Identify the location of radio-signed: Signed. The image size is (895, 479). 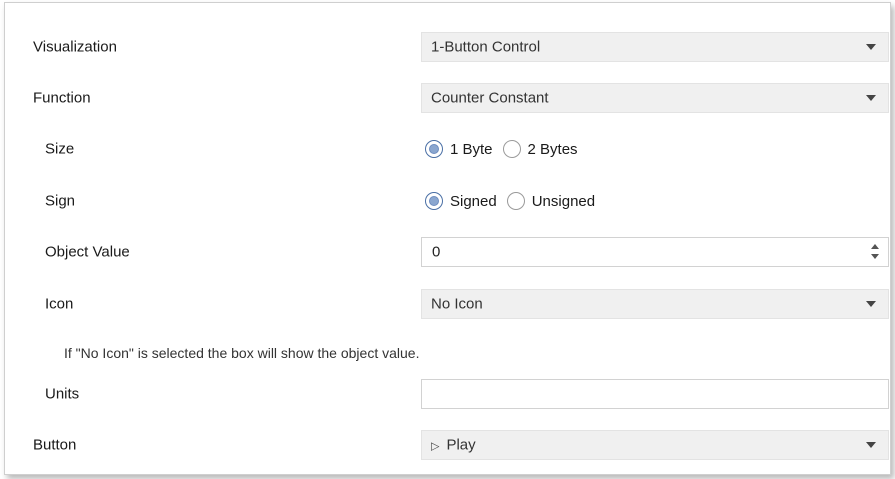
(461, 201).